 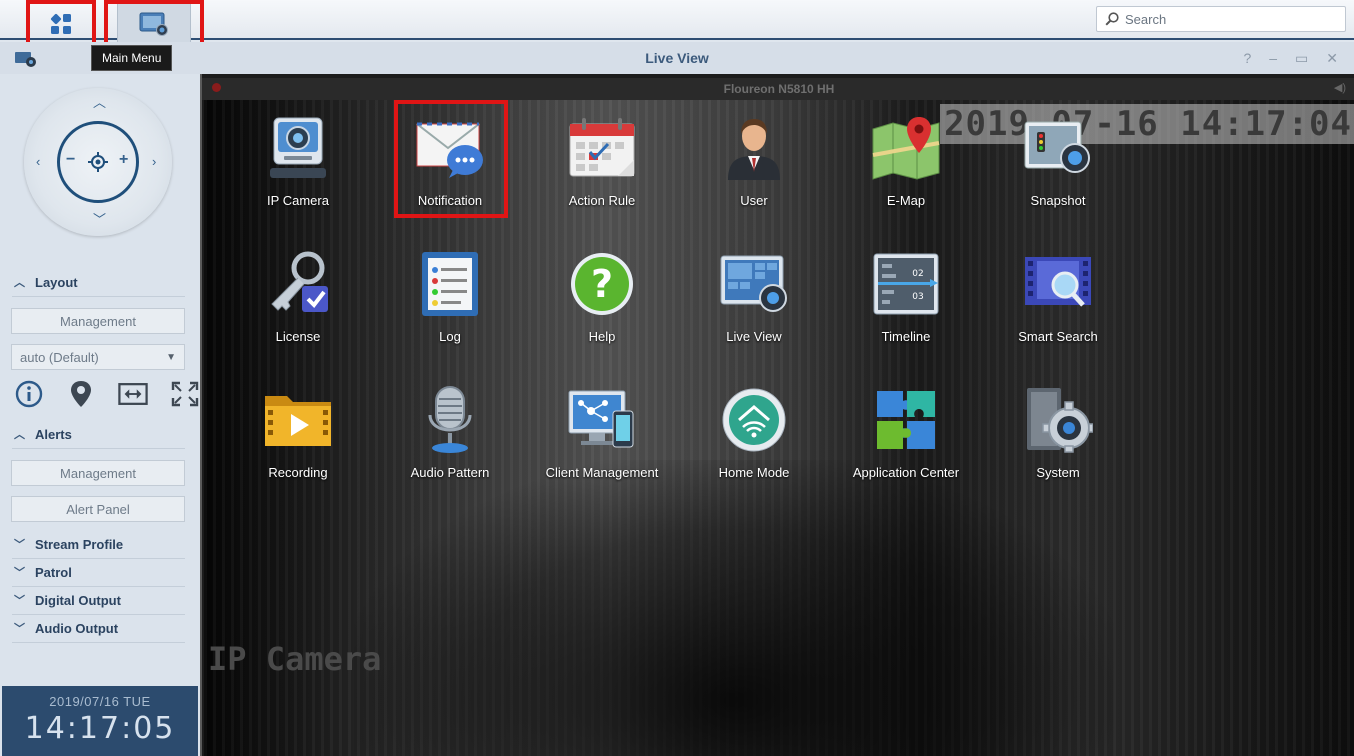 I want to click on menu-item-notification: Notification, so click(x=450, y=164).